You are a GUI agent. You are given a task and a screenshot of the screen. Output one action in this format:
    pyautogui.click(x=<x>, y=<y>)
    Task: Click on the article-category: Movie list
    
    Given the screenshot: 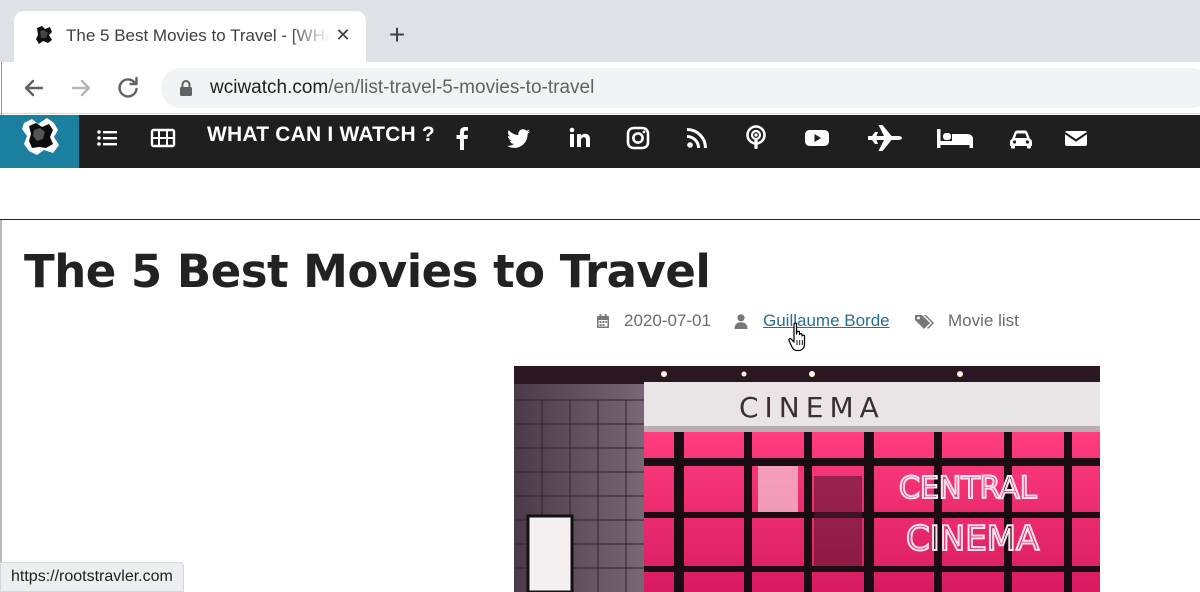 What is the action you would take?
    pyautogui.click(x=983, y=321)
    